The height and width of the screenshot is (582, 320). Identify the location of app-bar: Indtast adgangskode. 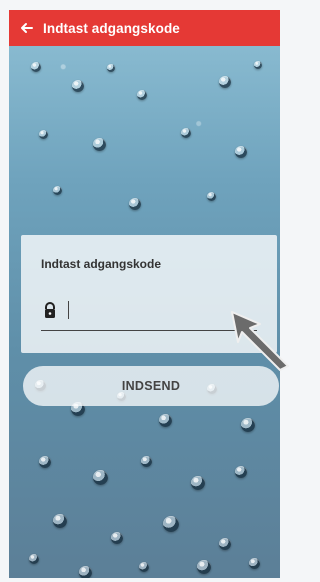
(144, 28).